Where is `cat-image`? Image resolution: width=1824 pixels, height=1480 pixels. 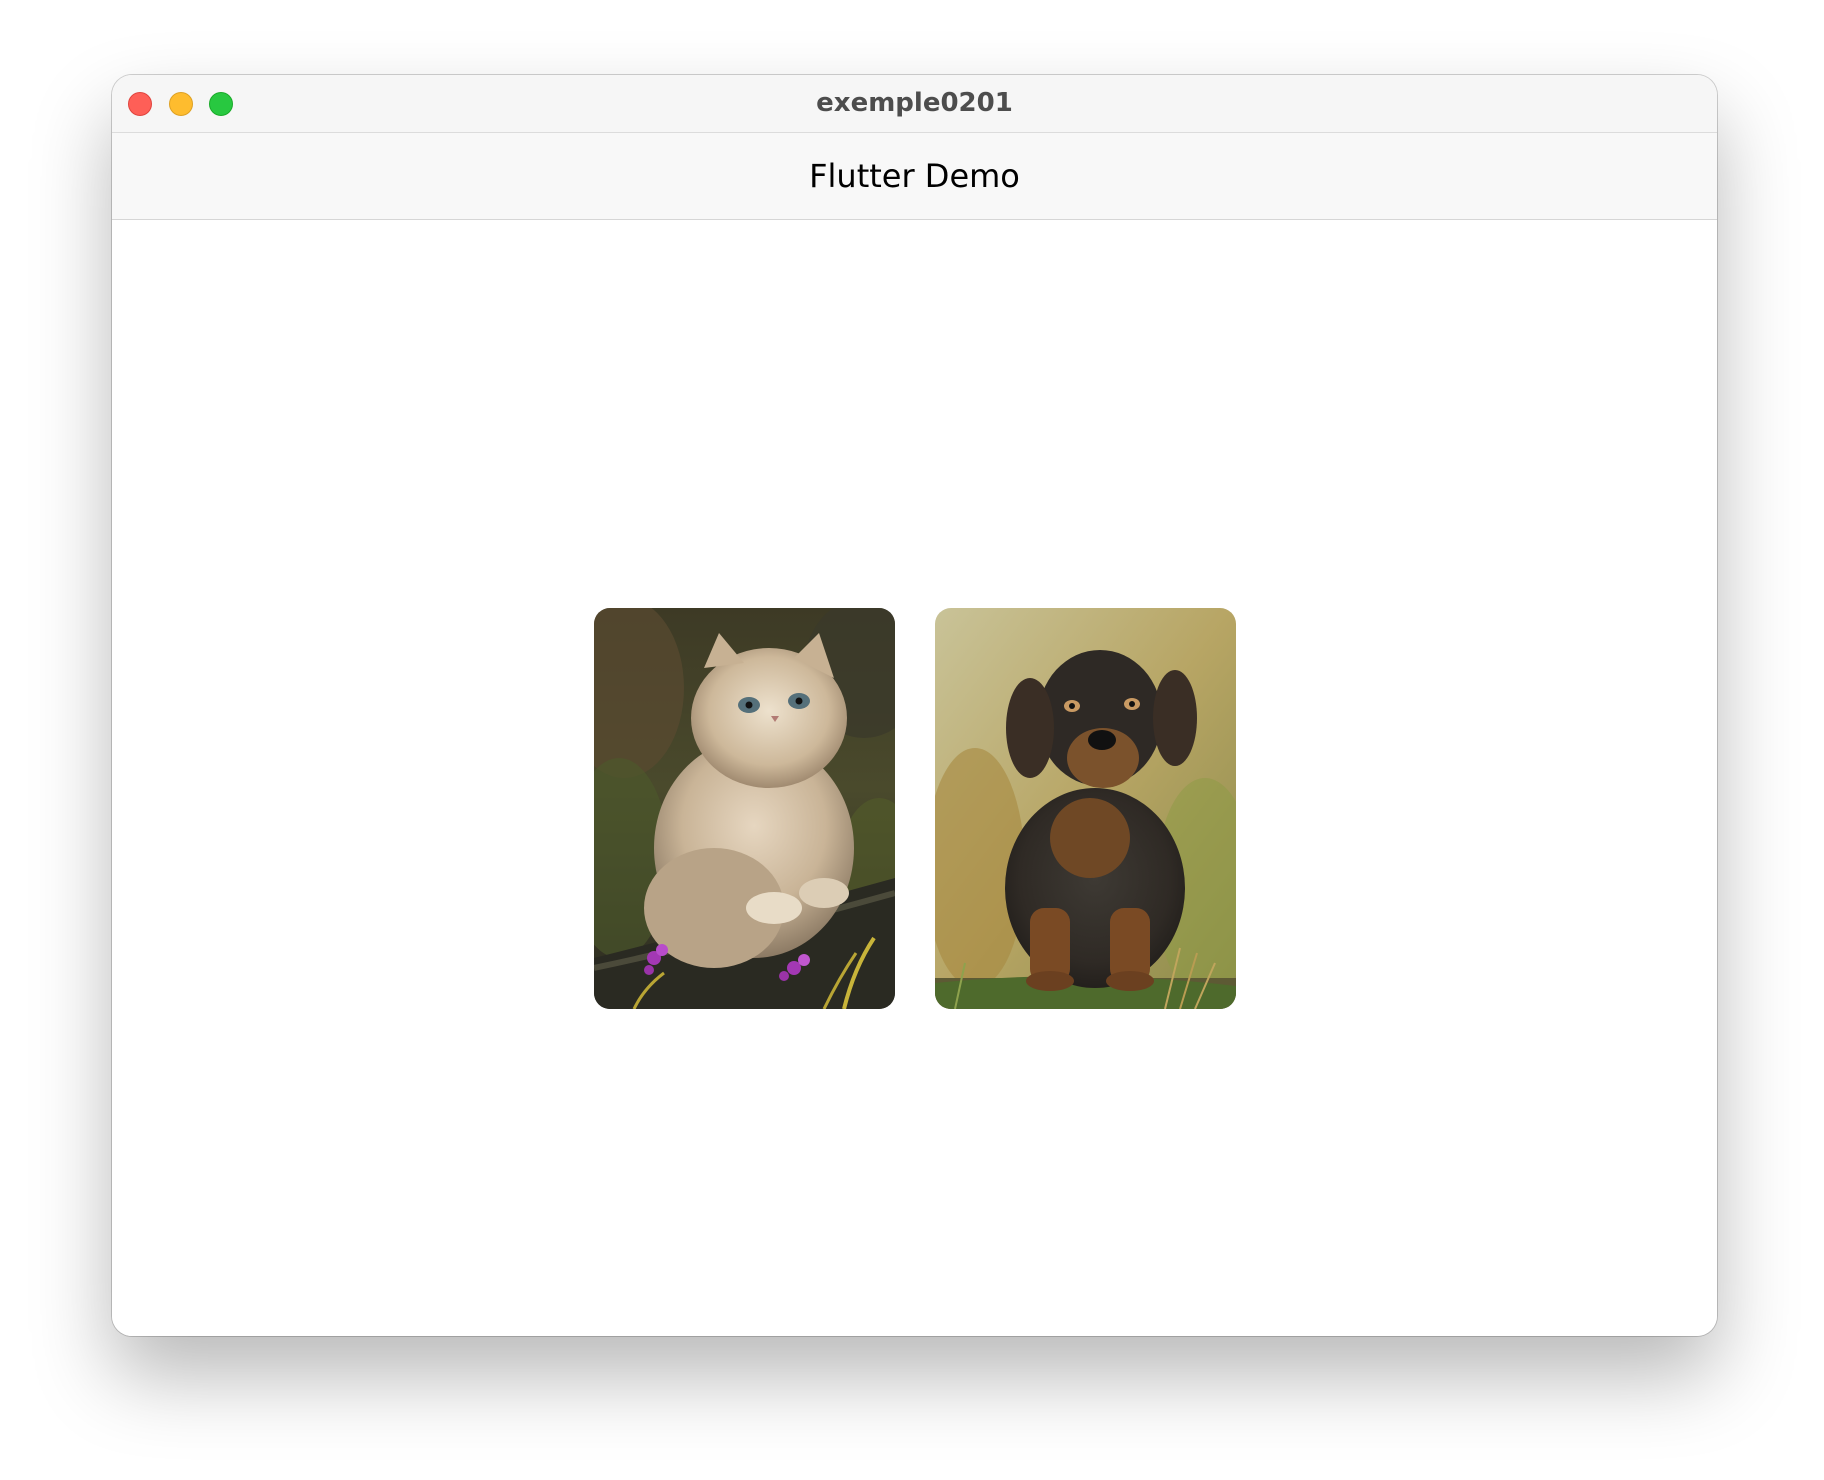 cat-image is located at coordinates (744, 808).